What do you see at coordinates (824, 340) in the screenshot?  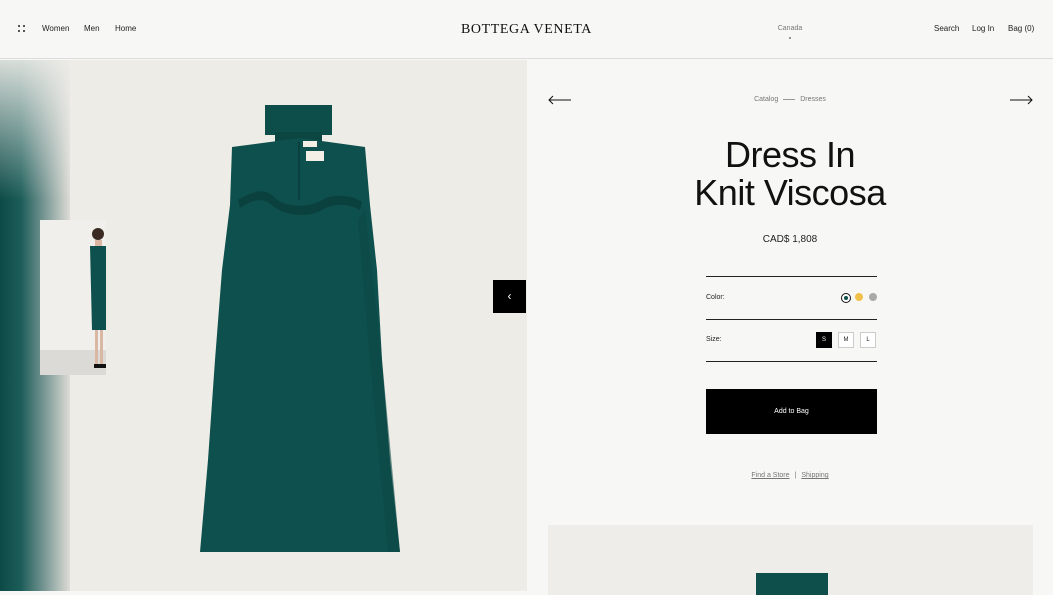 I see `size-option-s: S` at bounding box center [824, 340].